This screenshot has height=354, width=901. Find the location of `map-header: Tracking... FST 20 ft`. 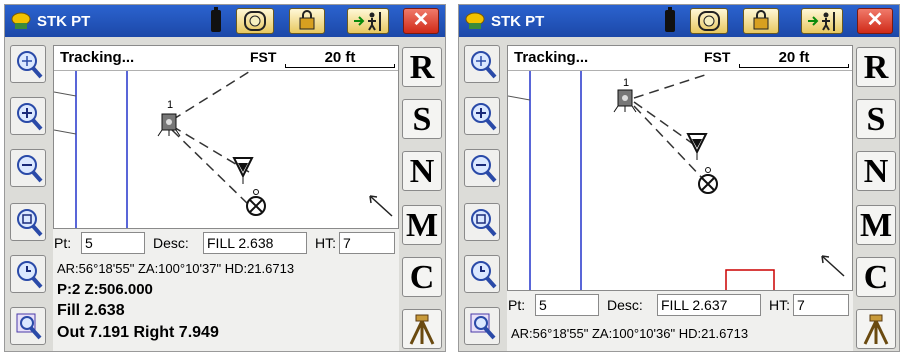

map-header: Tracking... FST 20 ft is located at coordinates (226, 58).